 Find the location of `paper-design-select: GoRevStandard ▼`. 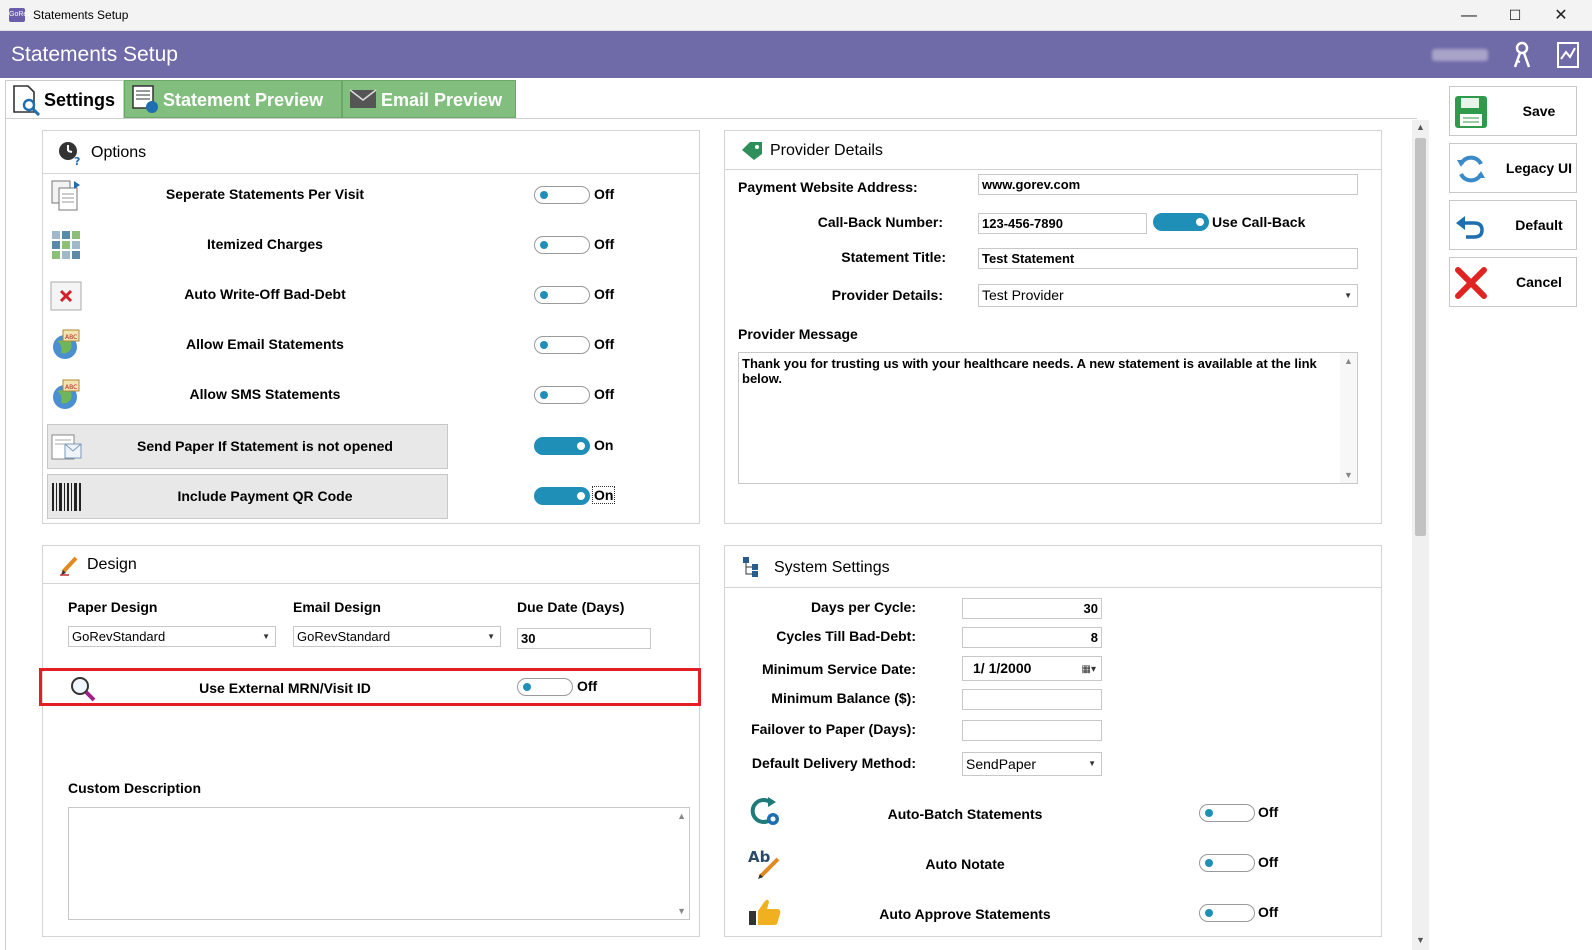

paper-design-select: GoRevStandard ▼ is located at coordinates (172, 636).